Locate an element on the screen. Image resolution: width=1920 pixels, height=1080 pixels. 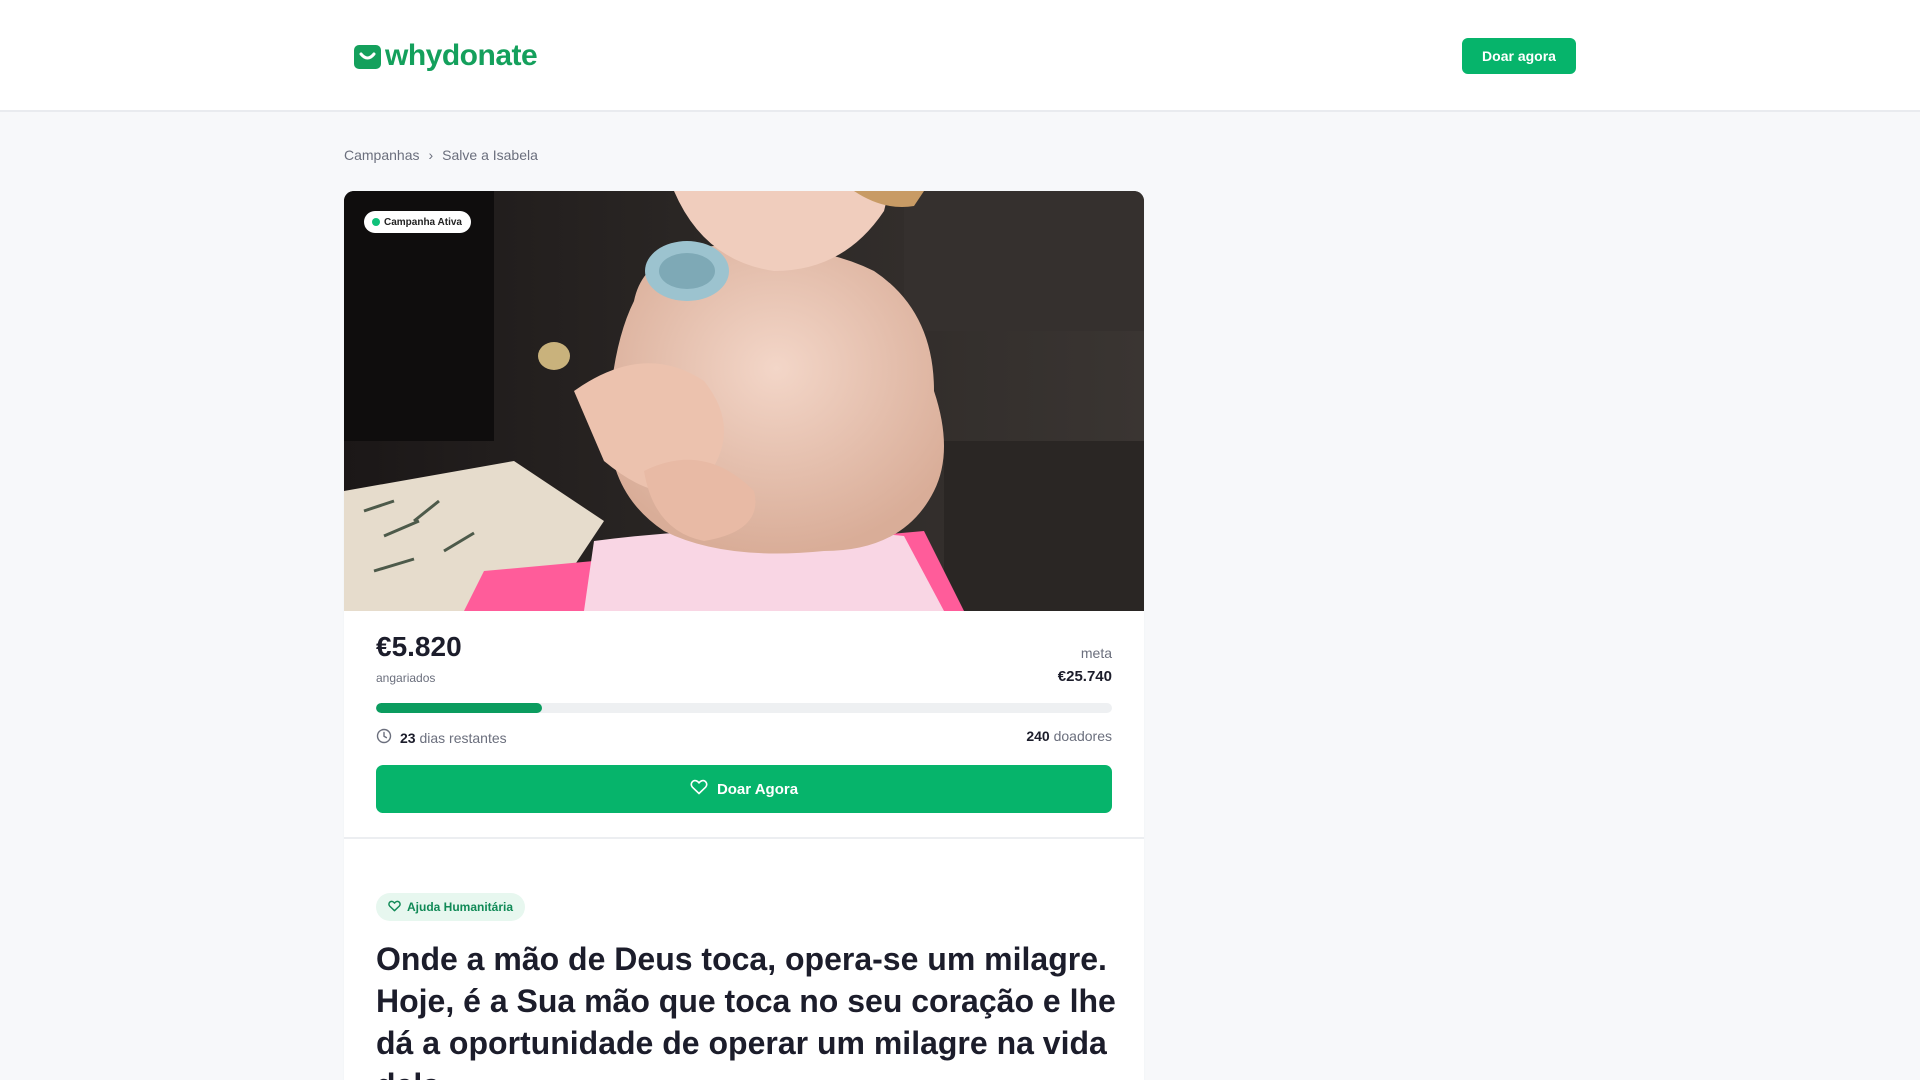
breadcrumb-current-page: Salve a Isabela is located at coordinates (490, 155).